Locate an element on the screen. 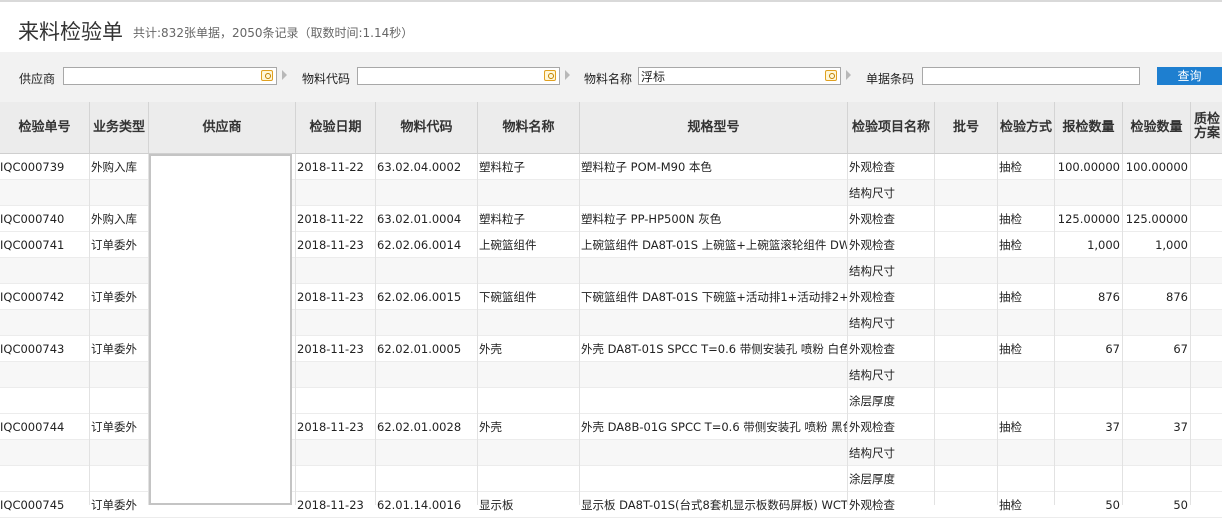 The height and width of the screenshot is (518, 1222). col-spec-model-header: 规格型号 is located at coordinates (714, 127).